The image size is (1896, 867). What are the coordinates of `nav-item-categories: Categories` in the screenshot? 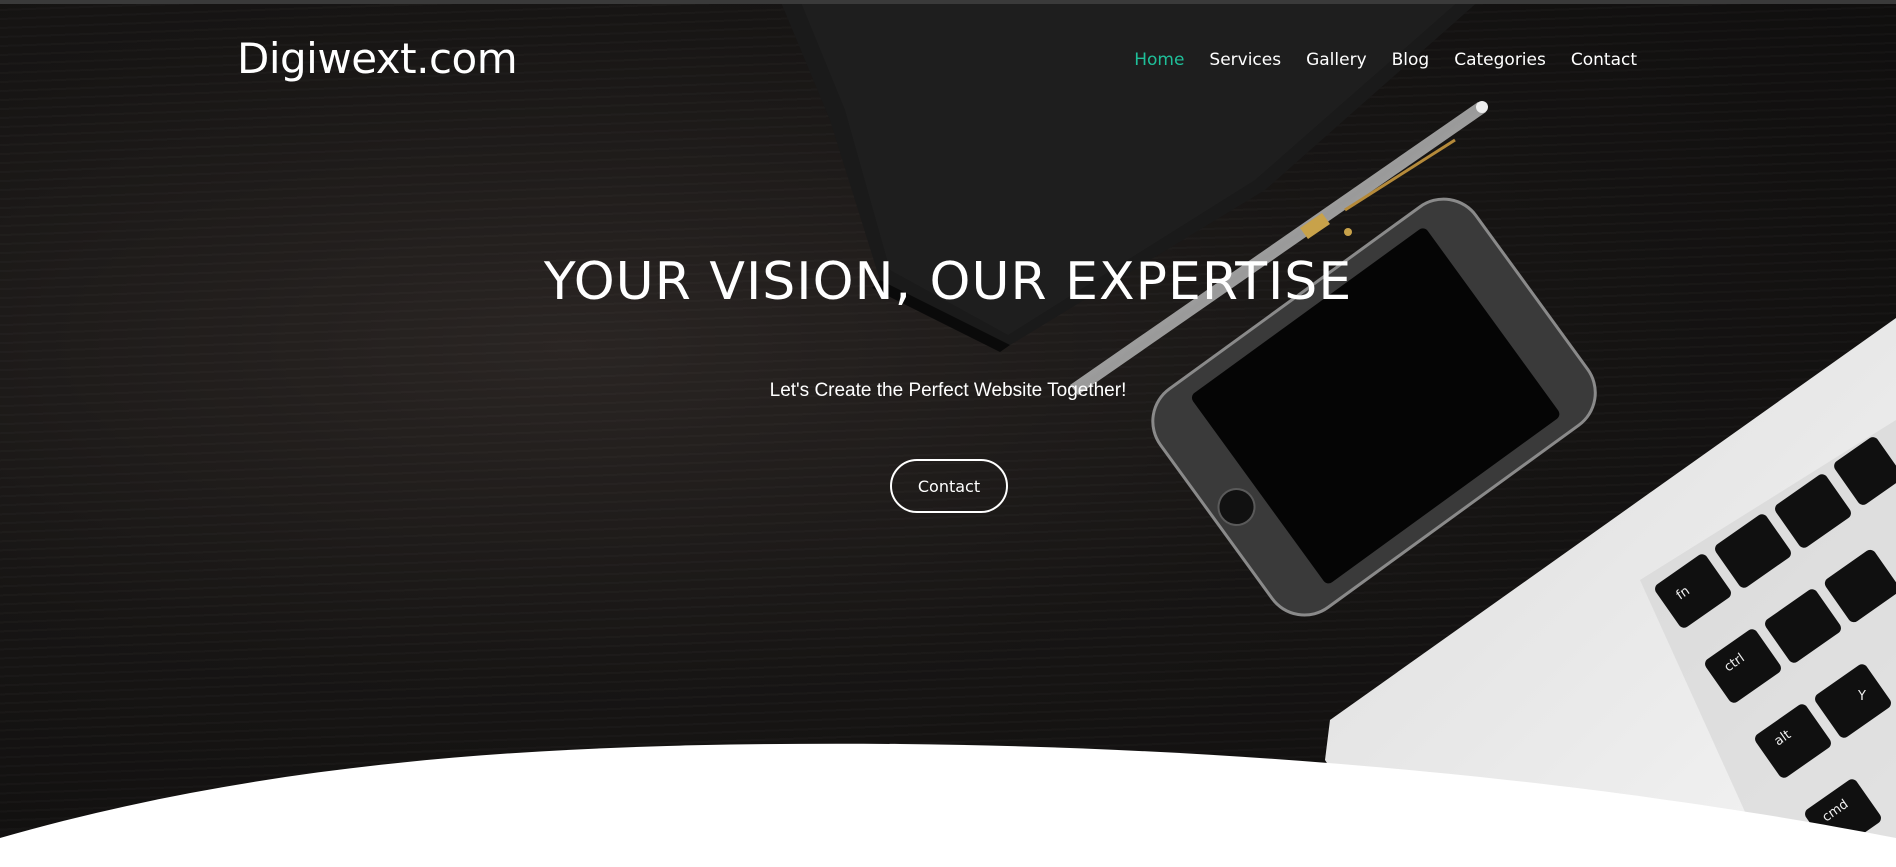 It's located at (1500, 60).